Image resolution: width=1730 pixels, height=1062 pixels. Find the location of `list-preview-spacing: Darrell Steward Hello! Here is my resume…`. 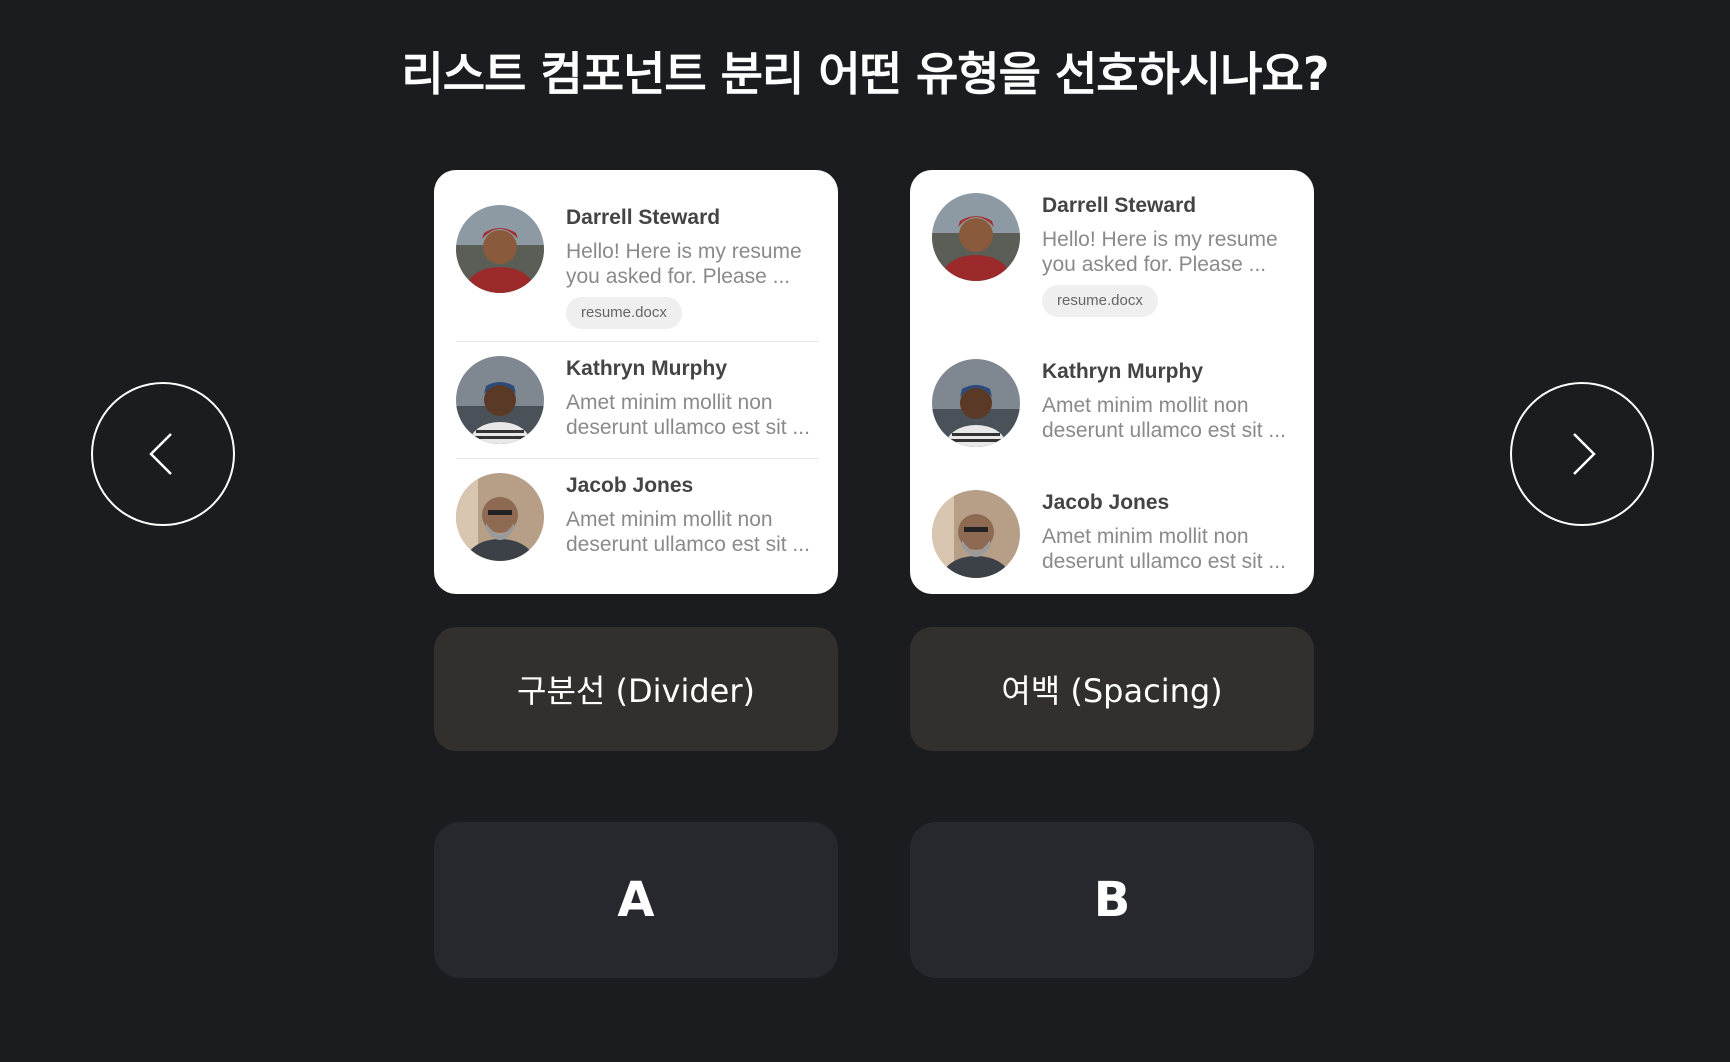

list-preview-spacing: Darrell Steward Hello! Here is my resume… is located at coordinates (1112, 382).